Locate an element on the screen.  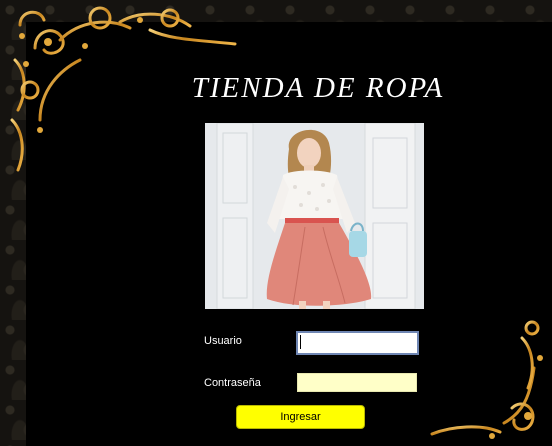
ornament-bottom-right is located at coordinates (460, 371).